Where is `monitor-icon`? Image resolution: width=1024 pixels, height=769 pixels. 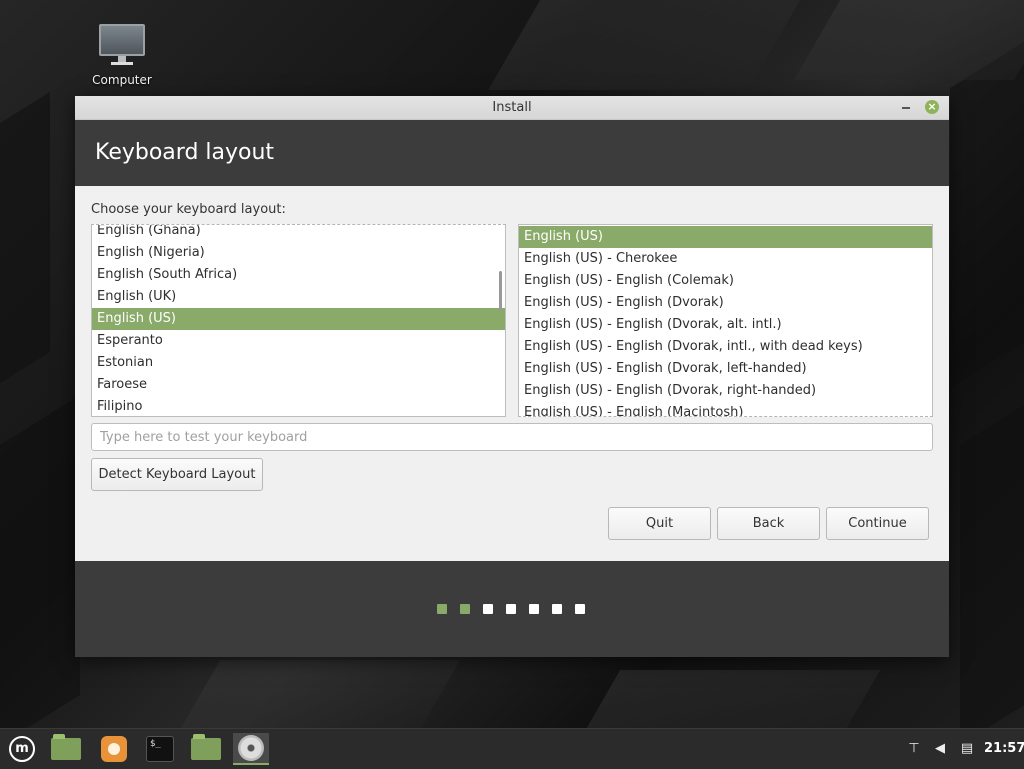 monitor-icon is located at coordinates (122, 40).